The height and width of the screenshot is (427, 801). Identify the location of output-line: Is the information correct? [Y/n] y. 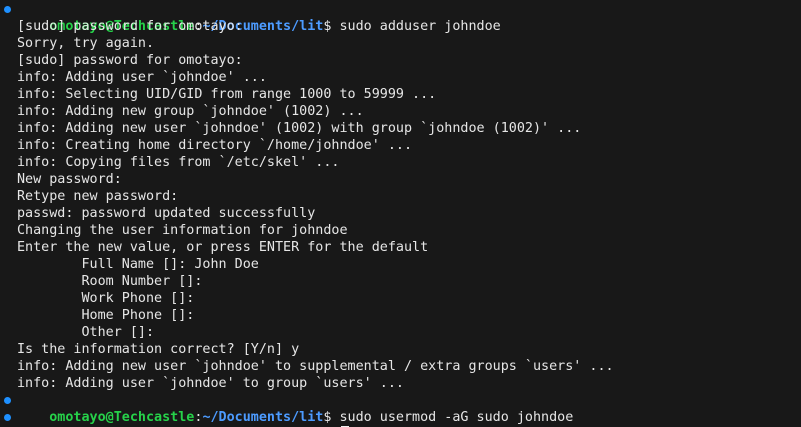
(158, 349).